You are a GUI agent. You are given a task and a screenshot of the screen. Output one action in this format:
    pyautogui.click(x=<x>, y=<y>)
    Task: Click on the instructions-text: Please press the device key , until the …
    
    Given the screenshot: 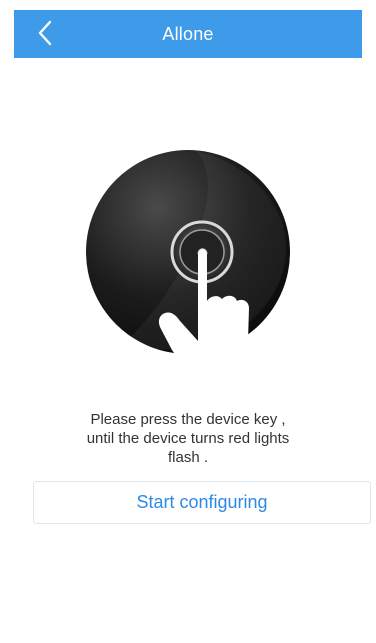 What is the action you would take?
    pyautogui.click(x=188, y=438)
    